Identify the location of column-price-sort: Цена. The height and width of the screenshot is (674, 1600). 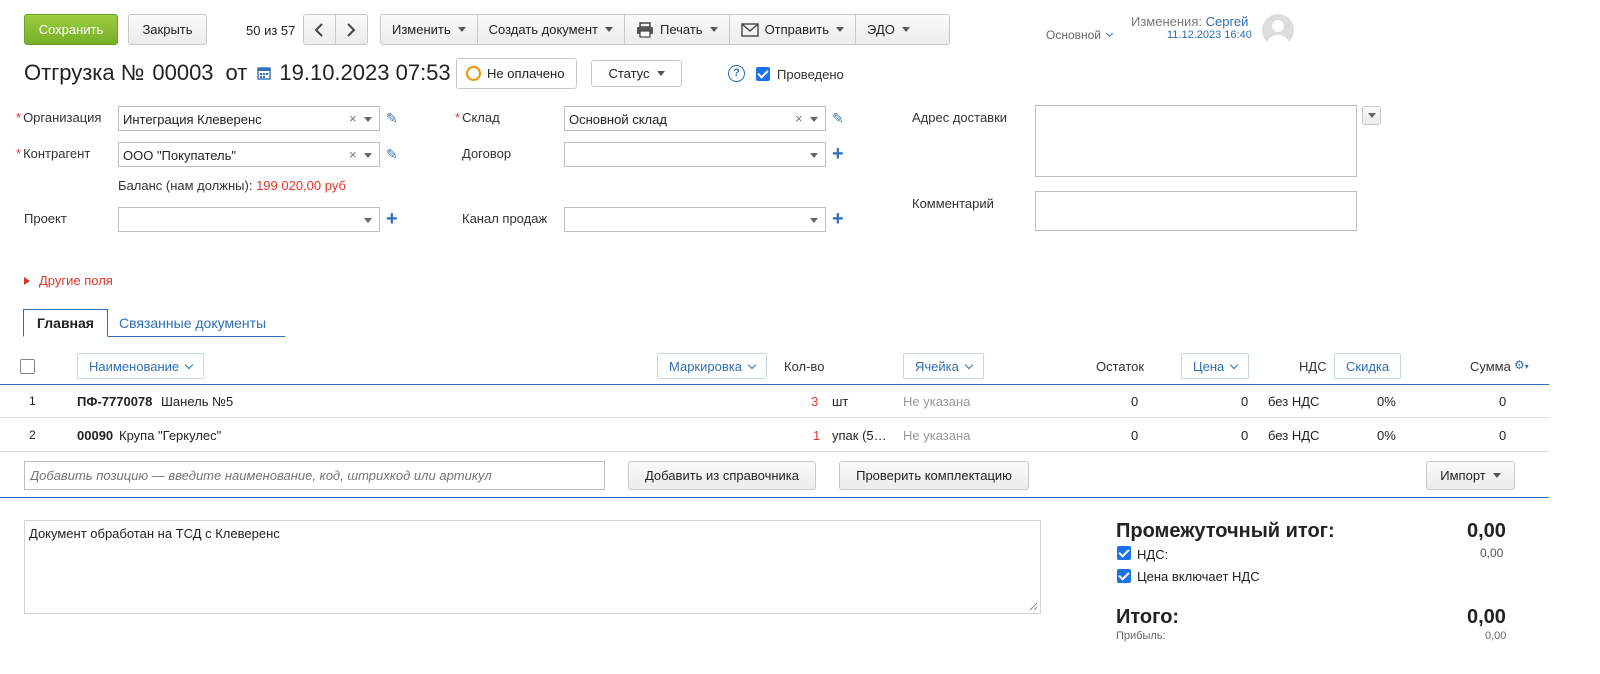
(1215, 366).